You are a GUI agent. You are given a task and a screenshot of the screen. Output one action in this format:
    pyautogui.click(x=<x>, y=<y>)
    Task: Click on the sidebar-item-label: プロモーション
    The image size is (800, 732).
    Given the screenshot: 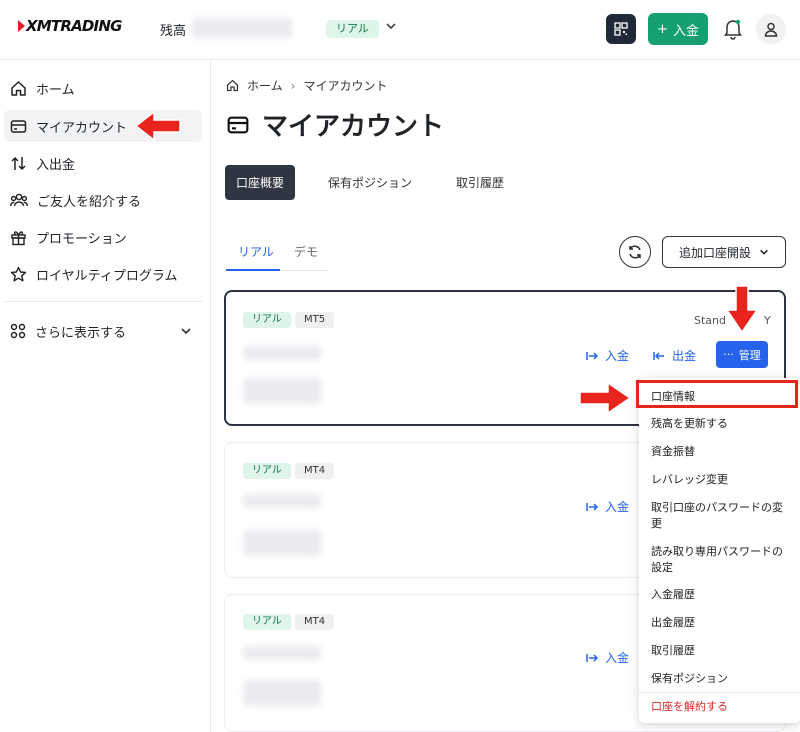 What is the action you would take?
    pyautogui.click(x=81, y=239)
    